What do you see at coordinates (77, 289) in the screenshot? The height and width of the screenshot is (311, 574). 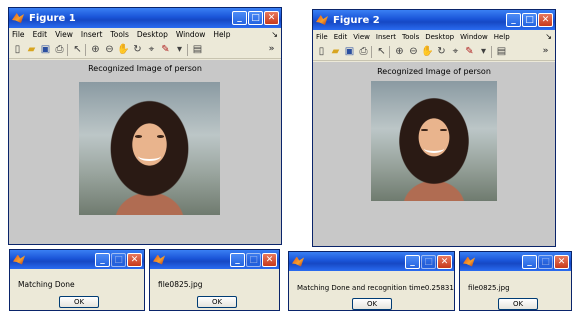 I see `dialog-body: Matching Done OK` at bounding box center [77, 289].